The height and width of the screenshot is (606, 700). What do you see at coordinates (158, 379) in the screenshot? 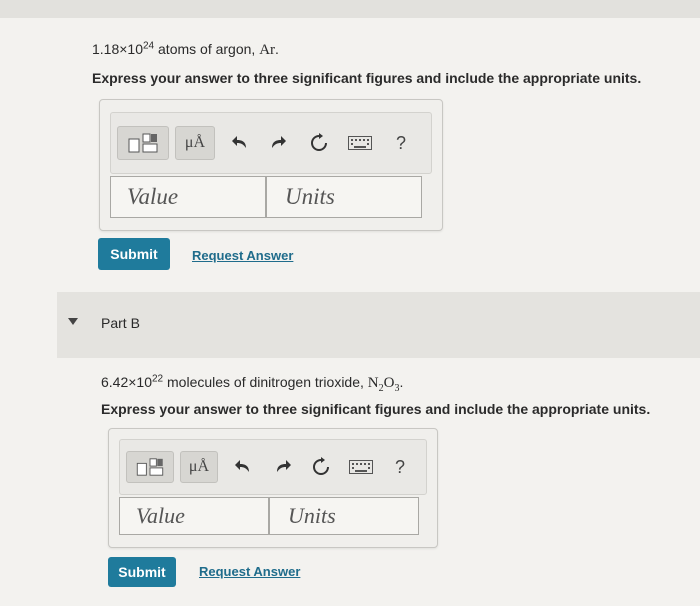
I see `problem-exponent: 22` at bounding box center [158, 379].